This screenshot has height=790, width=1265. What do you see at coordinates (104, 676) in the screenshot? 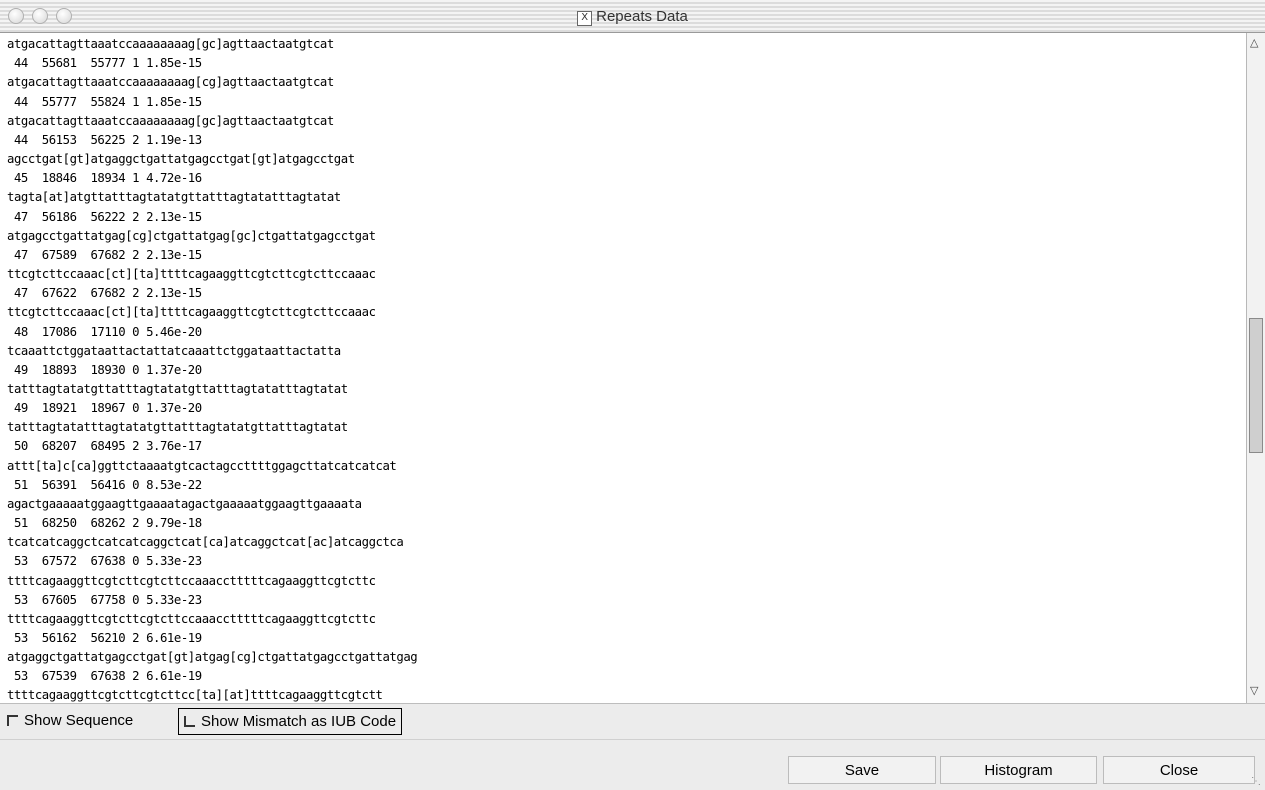
I see `repeat-line: 53 67539 67638 2 6.61e-19` at bounding box center [104, 676].